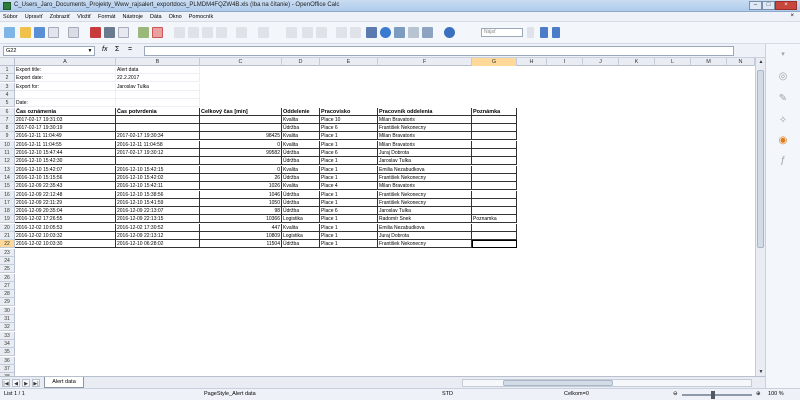 Image resolution: width=800 pixels, height=400 pixels. What do you see at coordinates (7, 211) in the screenshot?
I see `row-header: 18` at bounding box center [7, 211].